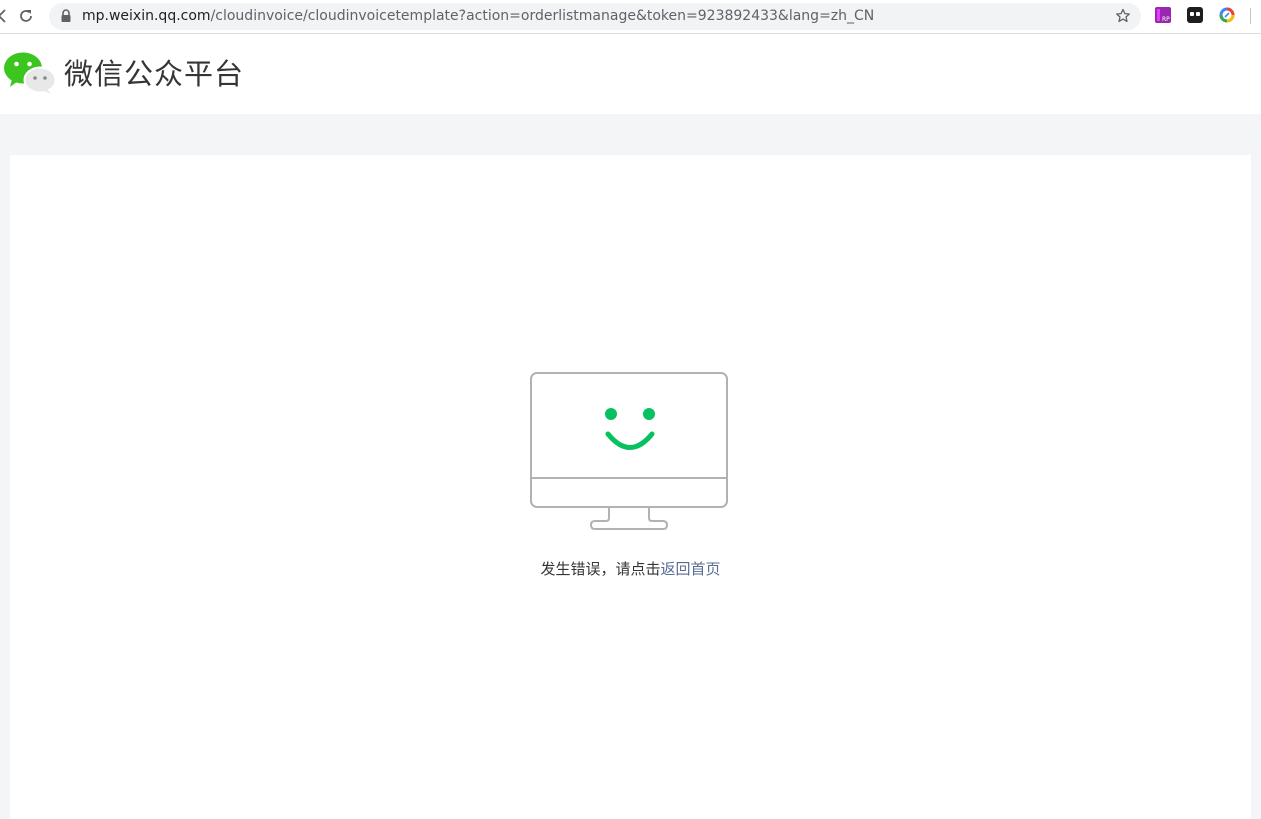  Describe the element at coordinates (1123, 16) in the screenshot. I see `bookmark-star-icon` at that location.